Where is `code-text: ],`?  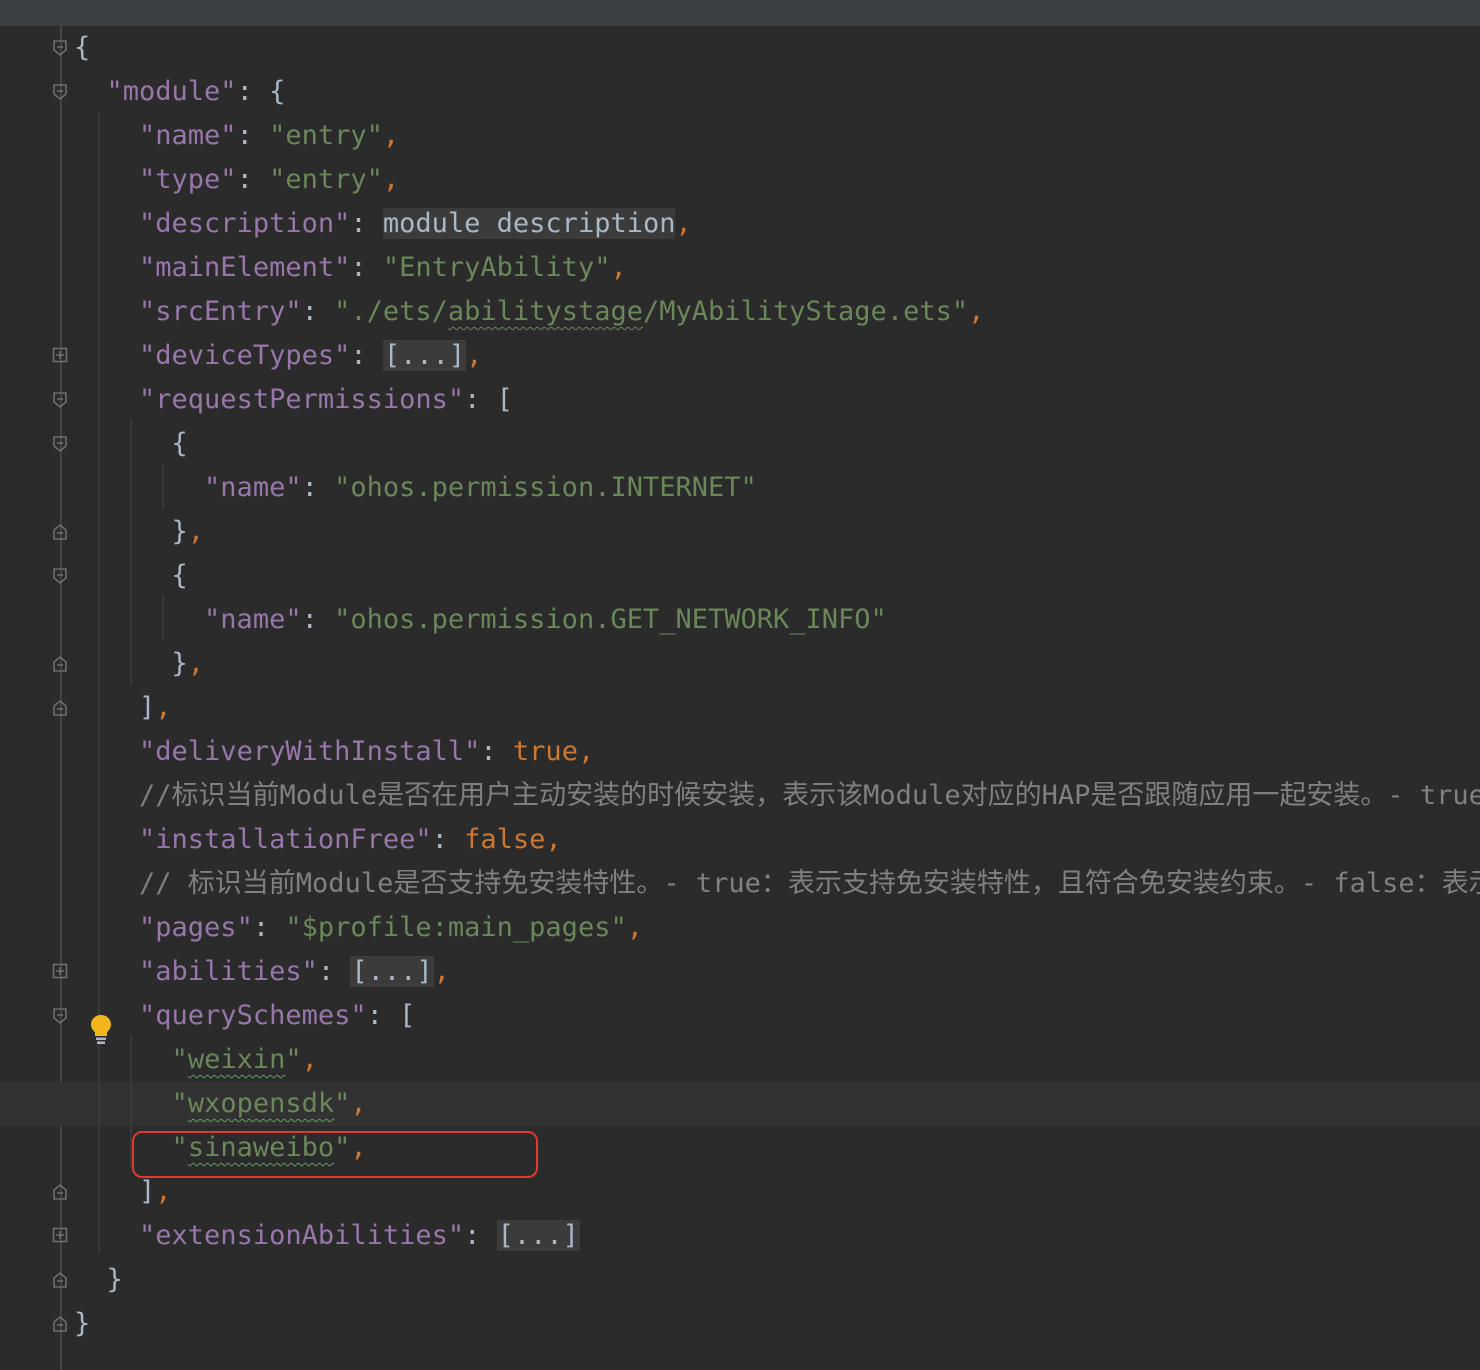
code-text: ], is located at coordinates (123, 708).